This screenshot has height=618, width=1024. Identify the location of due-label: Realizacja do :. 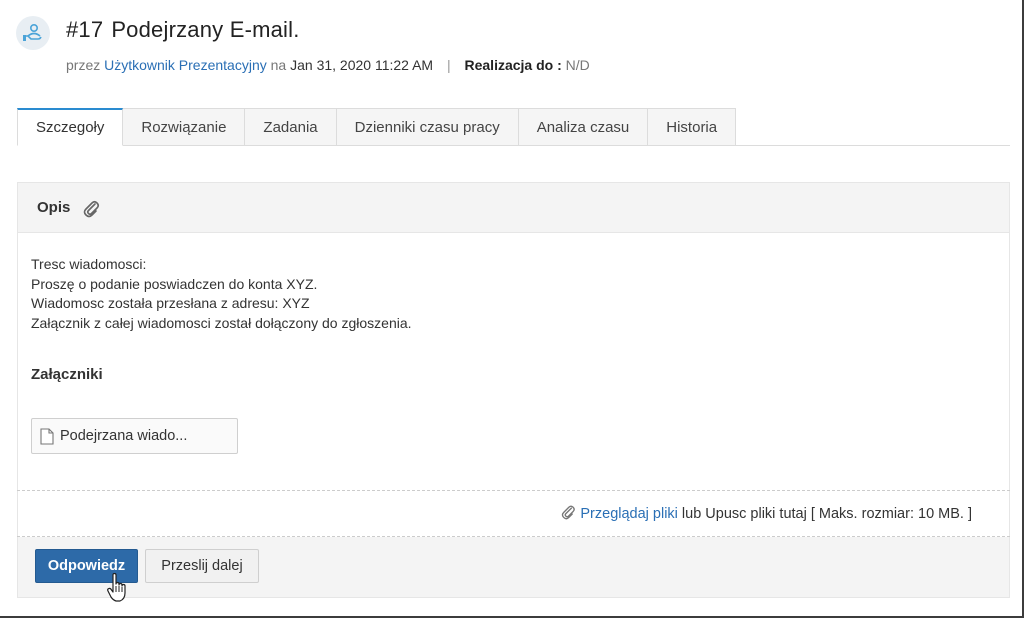
(513, 65).